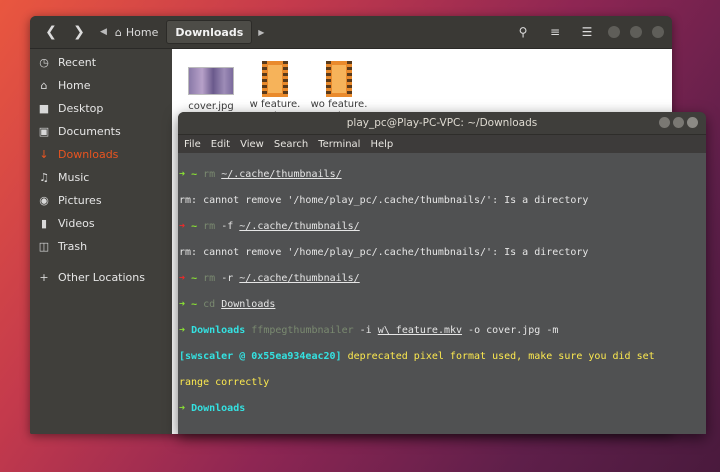 This screenshot has height=472, width=720. Describe the element at coordinates (339, 144) in the screenshot. I see `menu-terminal: Terminal` at that location.